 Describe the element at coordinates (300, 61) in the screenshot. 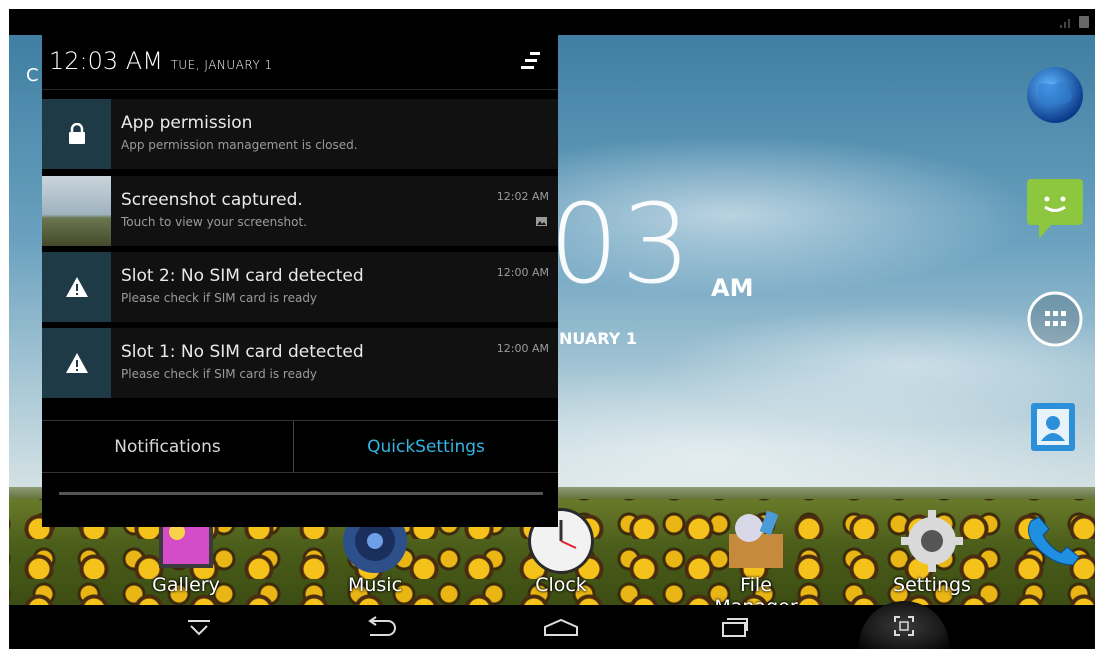

I see `shade-header: 12:03 AM TUE, JANUARY 1` at that location.